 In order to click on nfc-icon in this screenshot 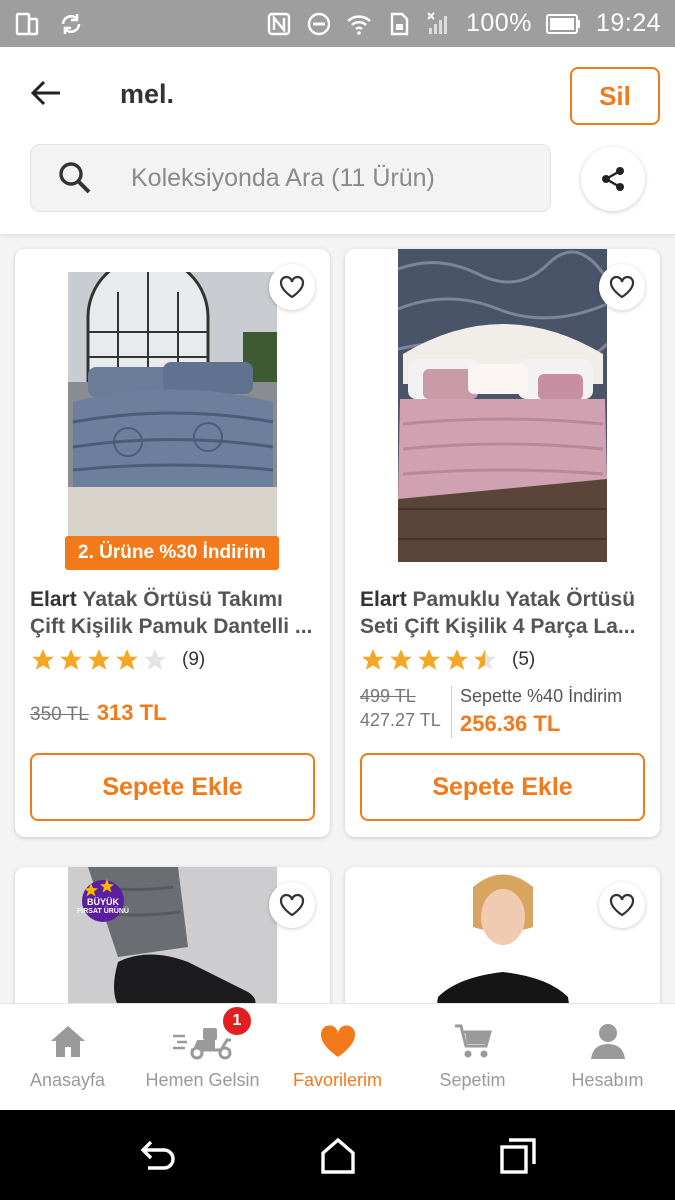, I will do `click(279, 23)`.